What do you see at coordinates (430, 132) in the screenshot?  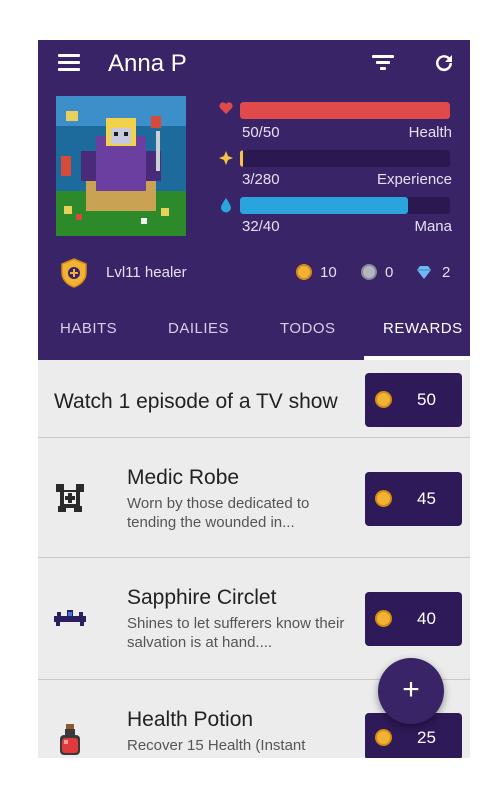 I see `health-label: Health` at bounding box center [430, 132].